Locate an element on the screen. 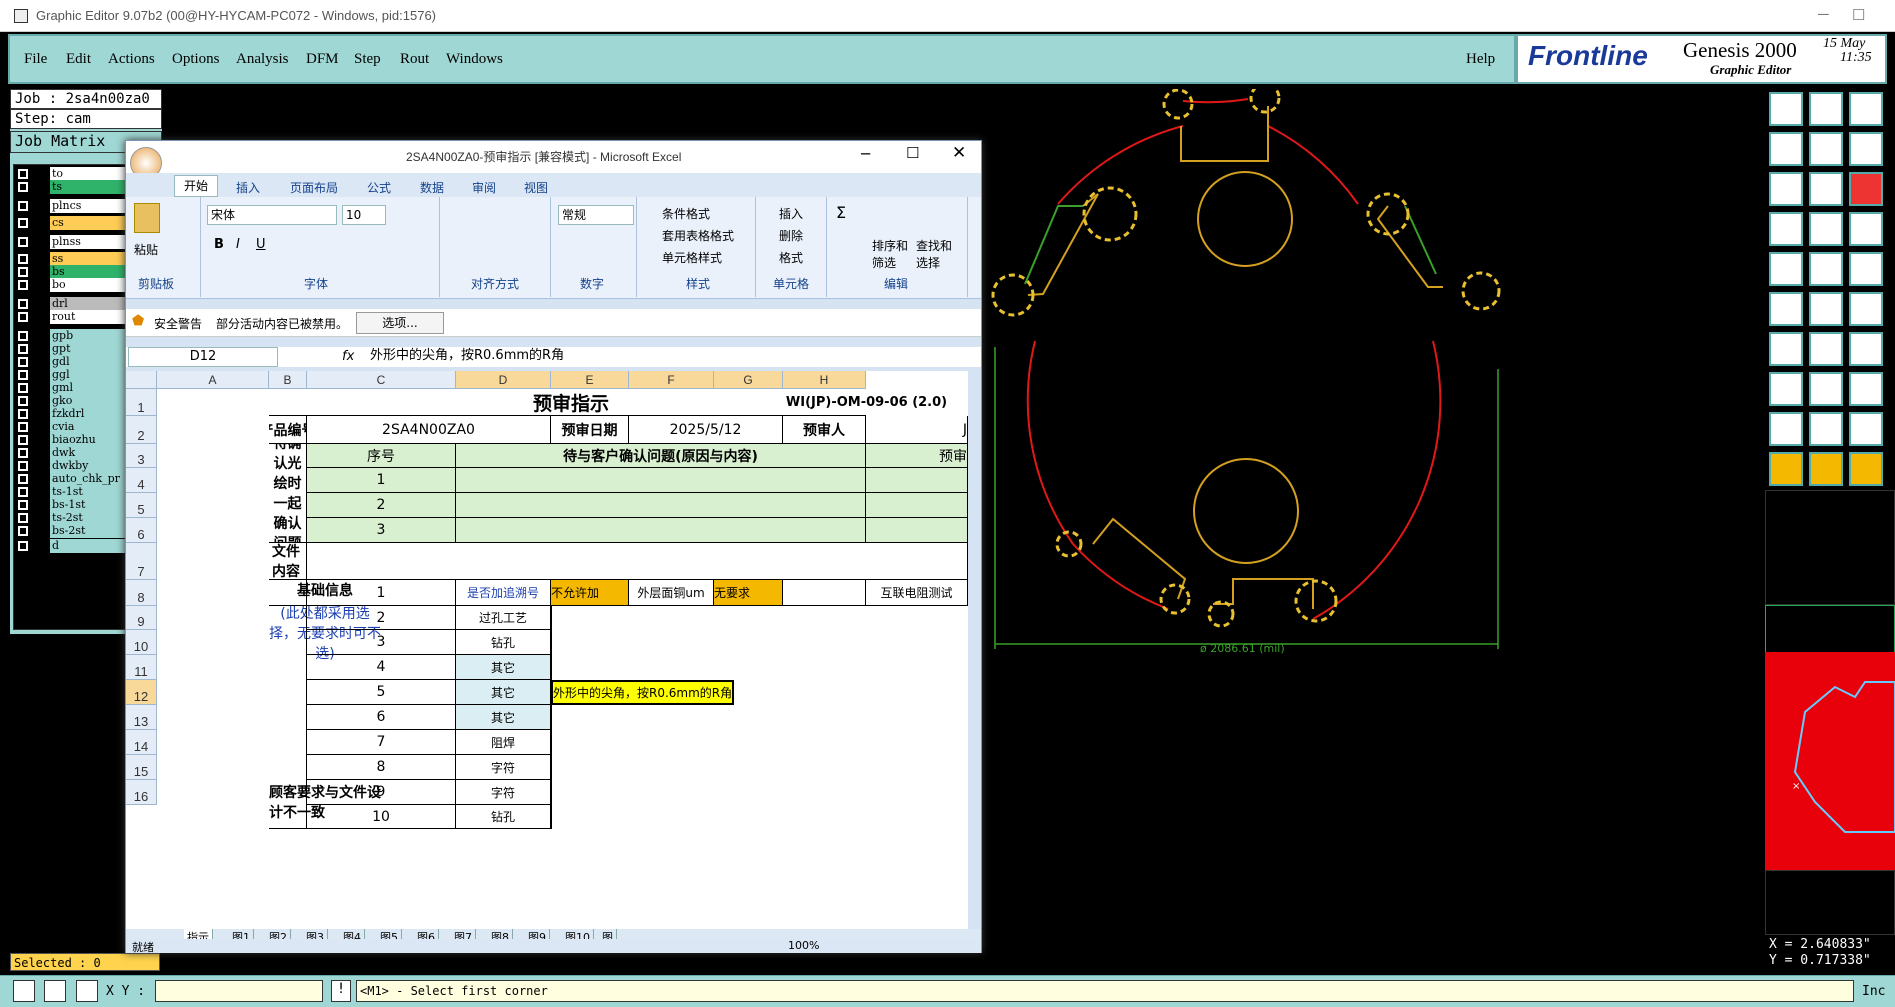  tab-formula: 公式 is located at coordinates (379, 187).